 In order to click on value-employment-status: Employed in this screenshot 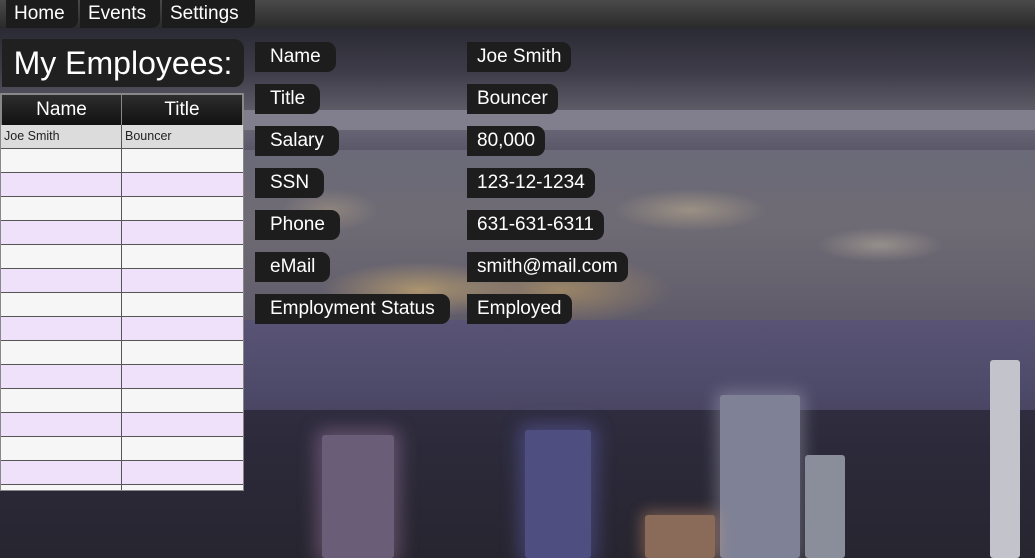, I will do `click(519, 309)`.